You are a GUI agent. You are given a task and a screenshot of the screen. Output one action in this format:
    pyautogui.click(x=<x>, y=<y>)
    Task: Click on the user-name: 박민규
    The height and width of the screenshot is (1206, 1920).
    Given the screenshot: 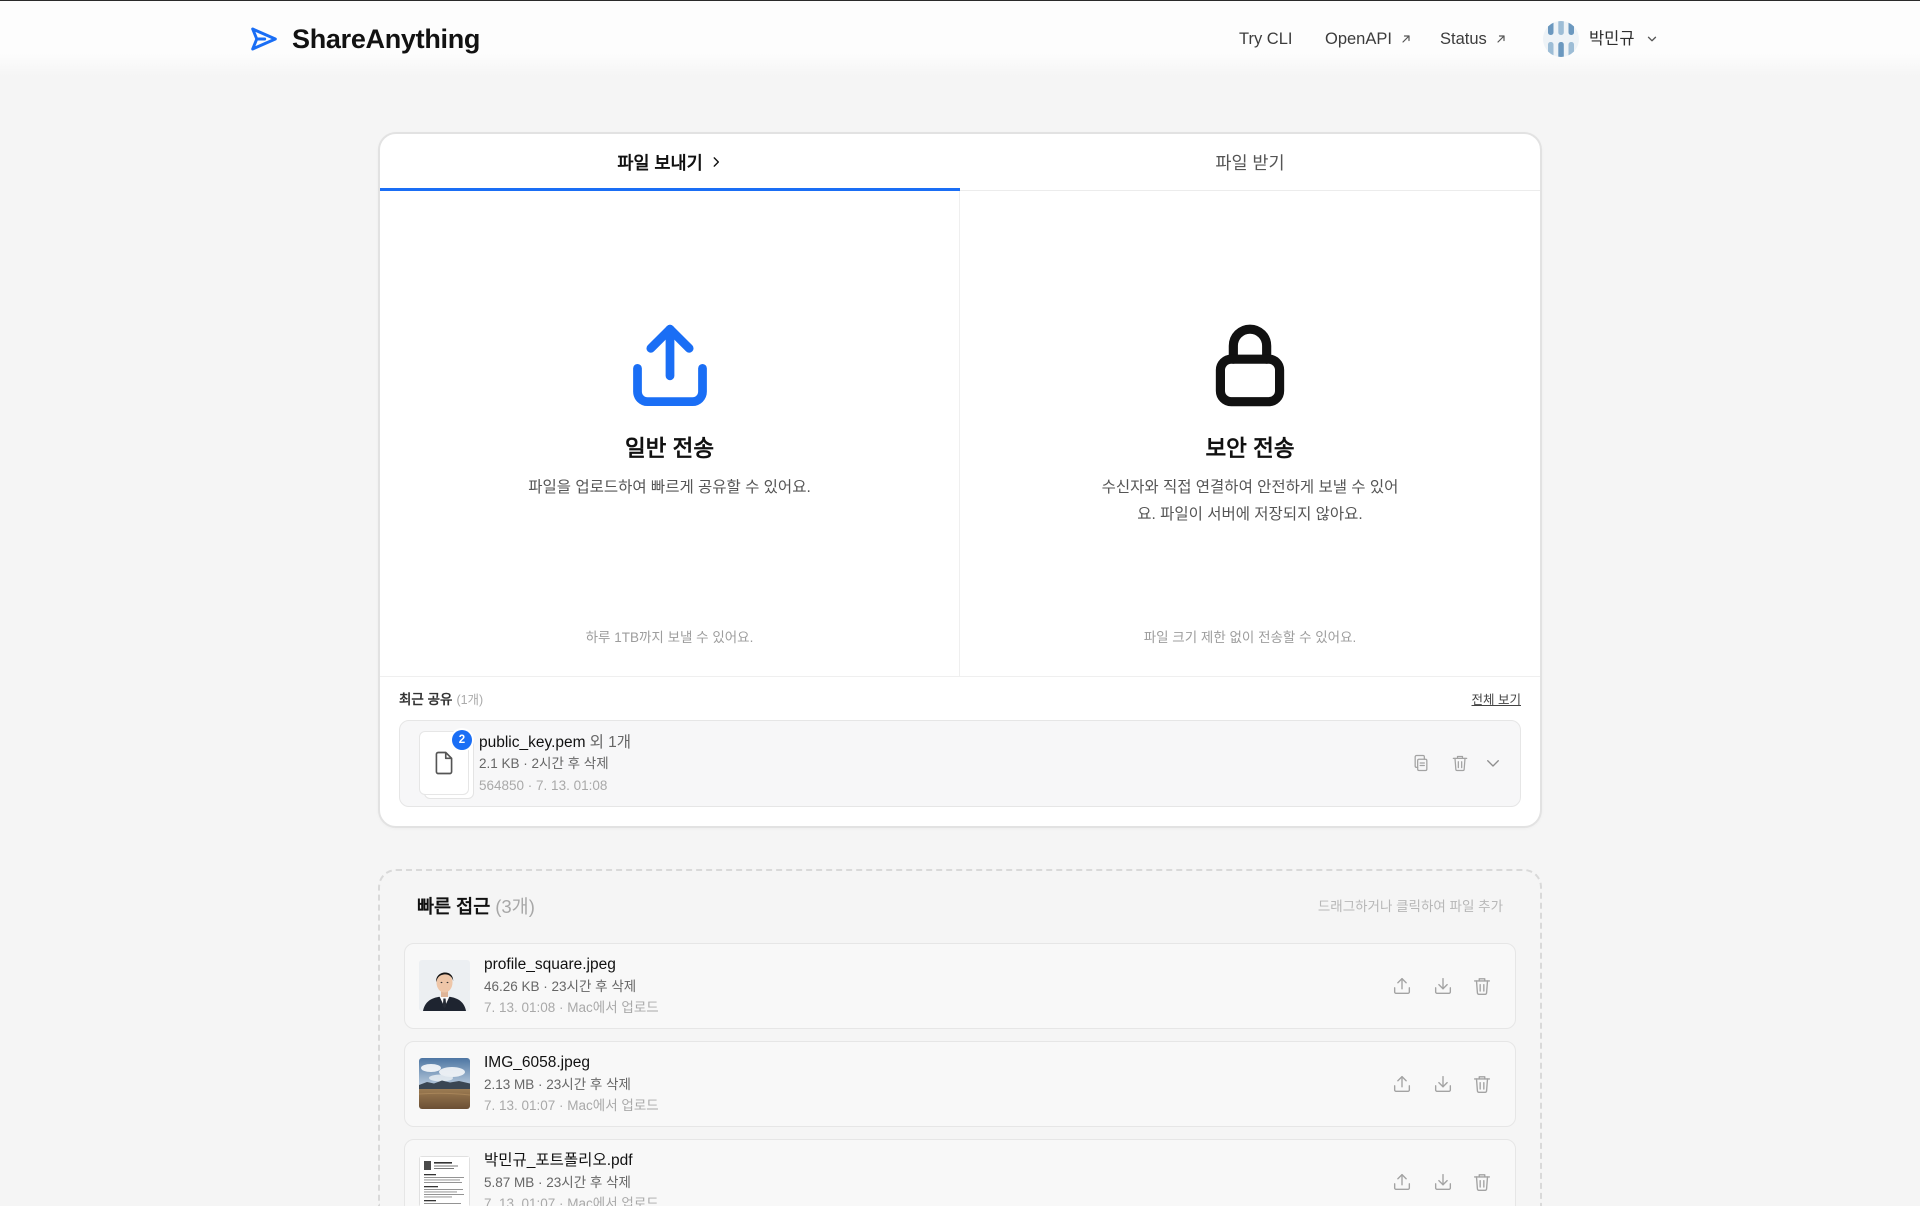 What is the action you would take?
    pyautogui.click(x=1612, y=39)
    